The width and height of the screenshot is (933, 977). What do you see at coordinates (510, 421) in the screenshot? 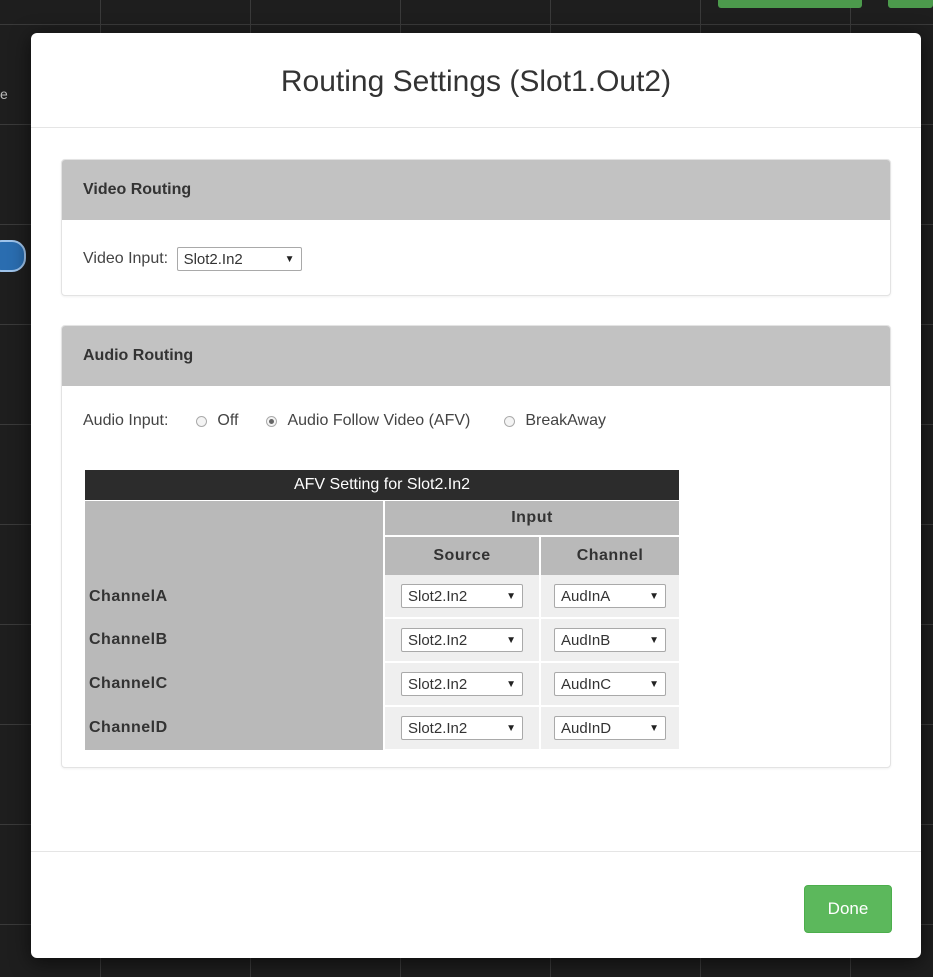
I see `radio-breakaway-circle` at bounding box center [510, 421].